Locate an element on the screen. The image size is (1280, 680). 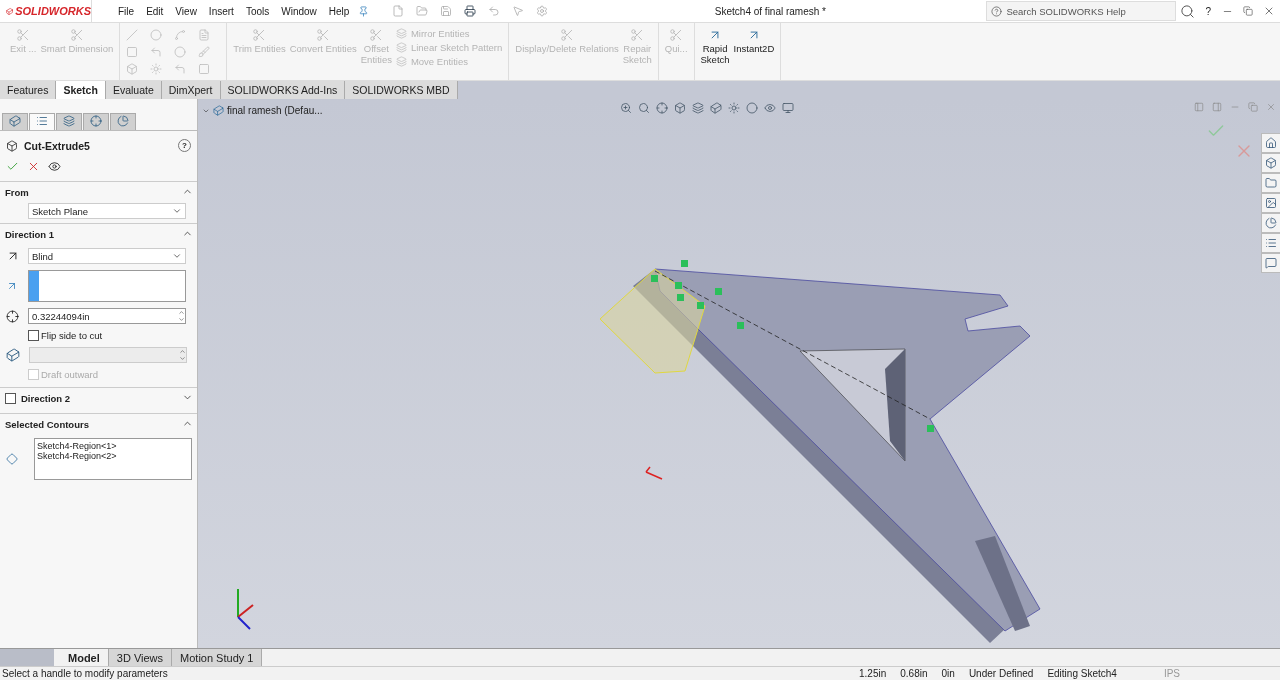
ribbon-button: Rapid Sketch is located at coordinates (715, 51).